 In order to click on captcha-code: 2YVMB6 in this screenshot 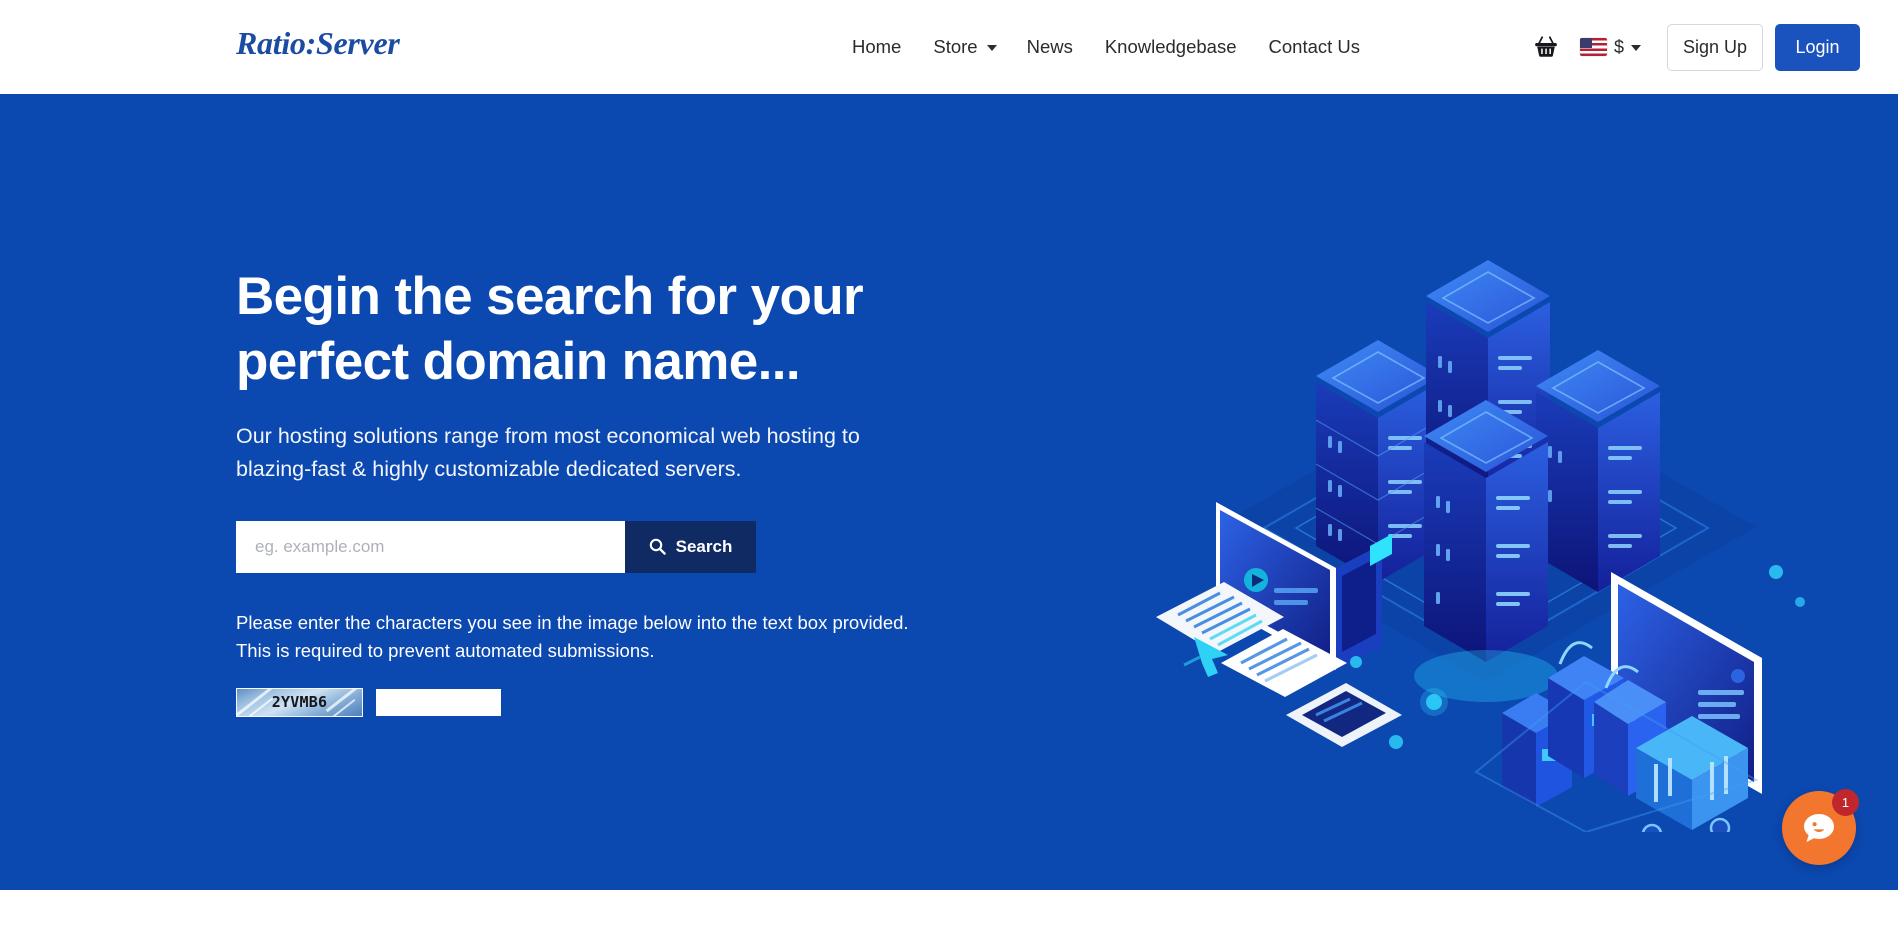, I will do `click(299, 702)`.